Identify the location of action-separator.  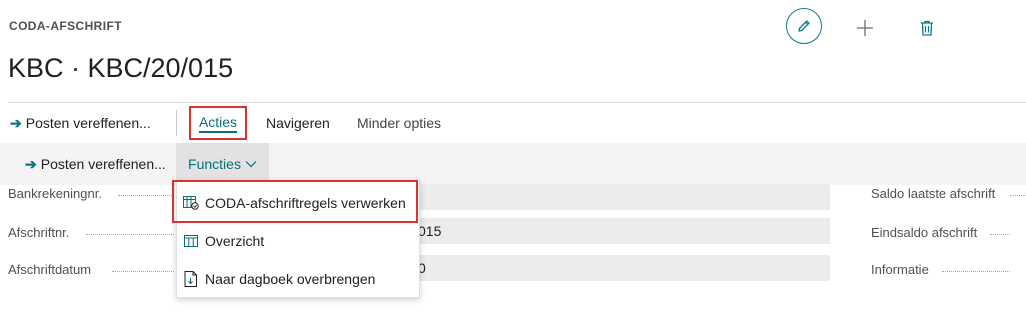
(176, 123).